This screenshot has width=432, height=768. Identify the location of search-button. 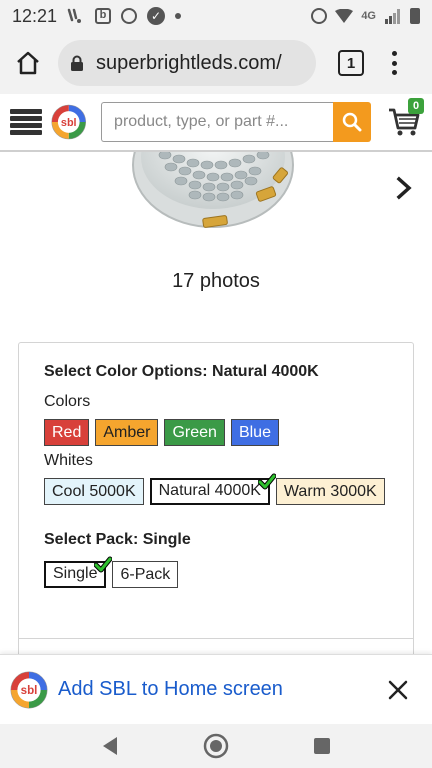
(352, 122).